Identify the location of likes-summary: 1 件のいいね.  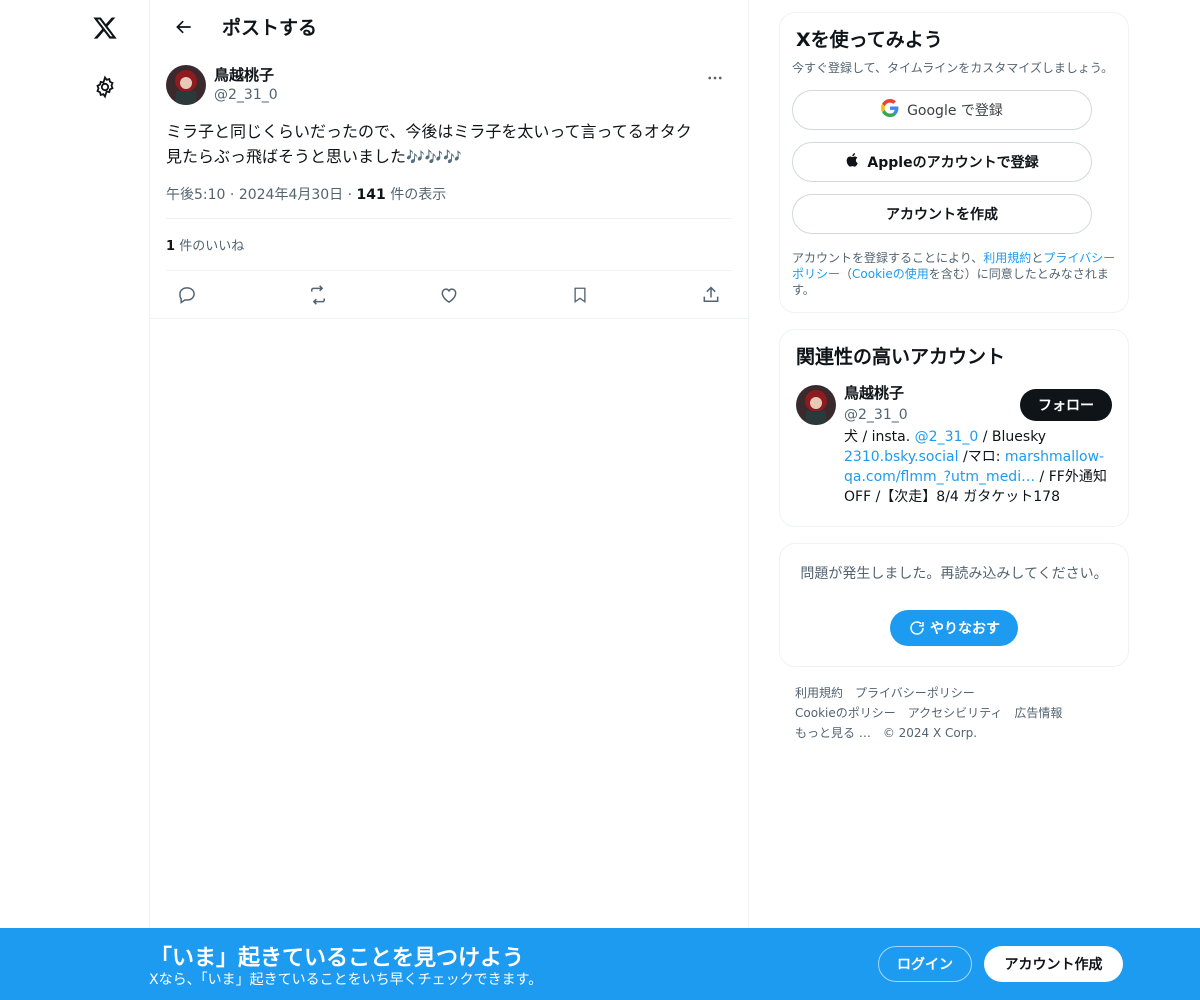
(449, 245).